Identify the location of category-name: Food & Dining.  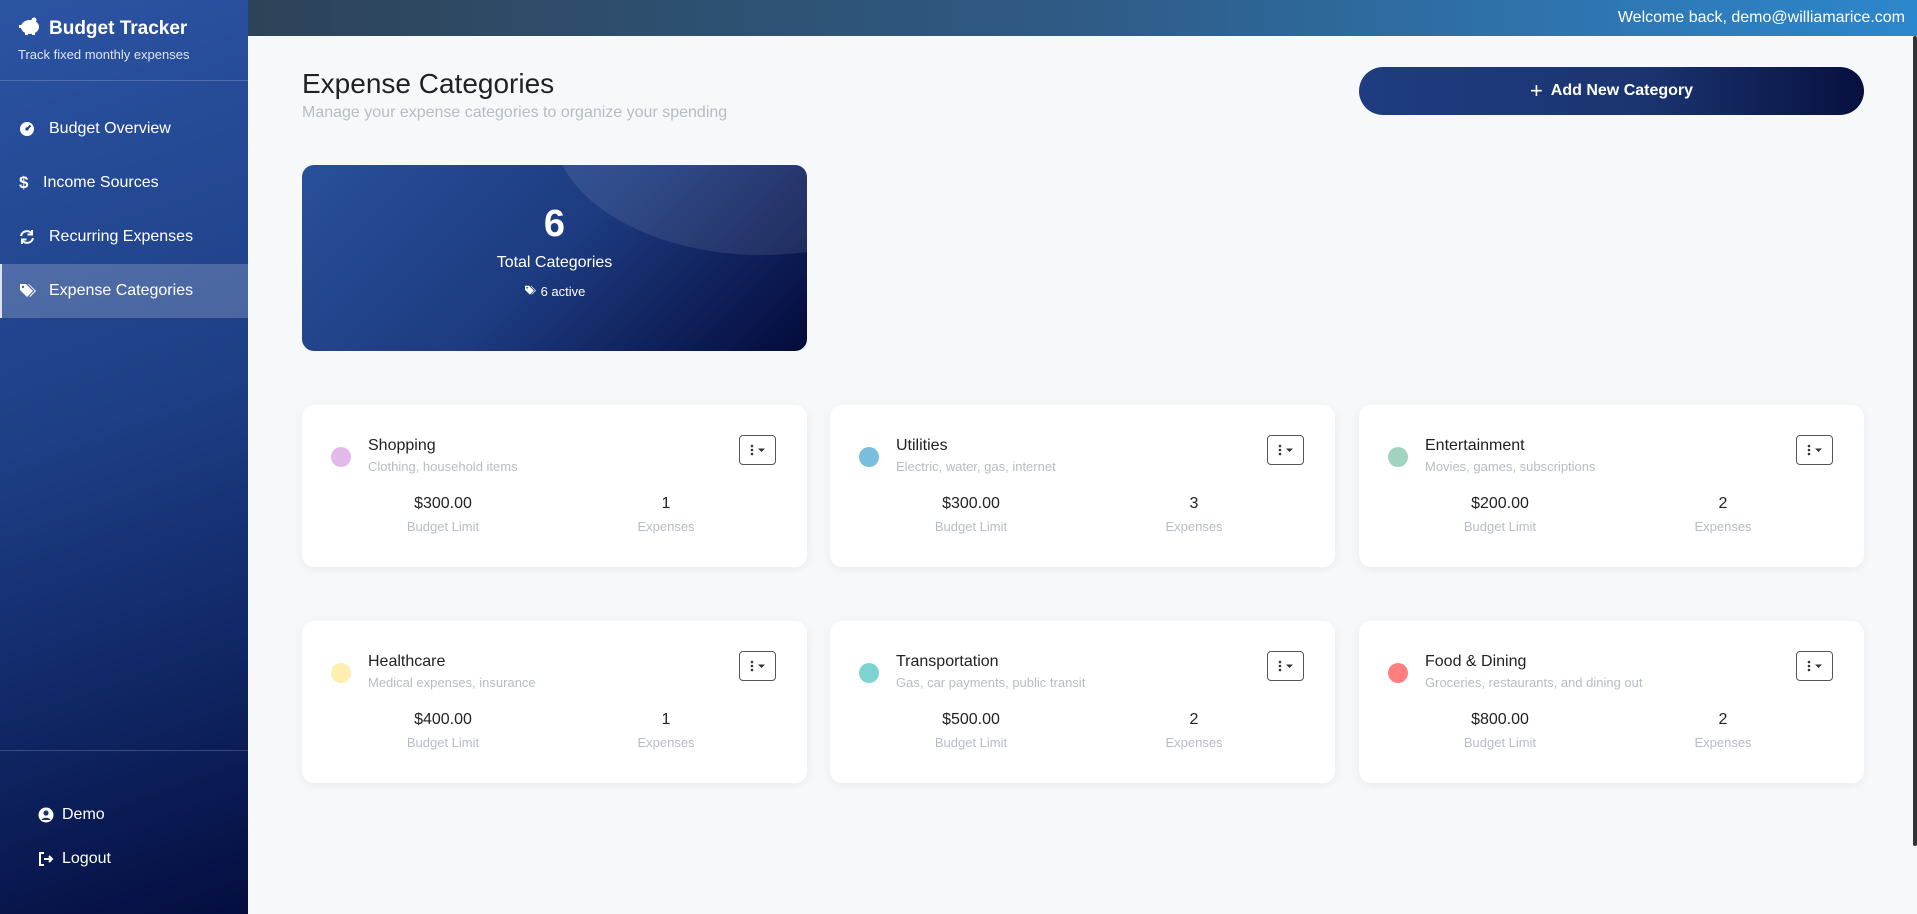
(1476, 661).